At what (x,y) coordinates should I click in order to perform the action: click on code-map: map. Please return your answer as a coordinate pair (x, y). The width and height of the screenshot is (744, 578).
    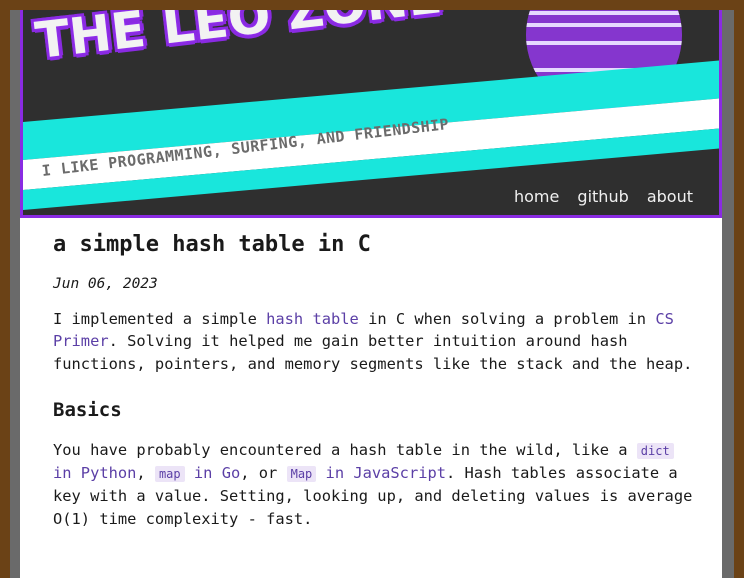
    Looking at the image, I should click on (169, 474).